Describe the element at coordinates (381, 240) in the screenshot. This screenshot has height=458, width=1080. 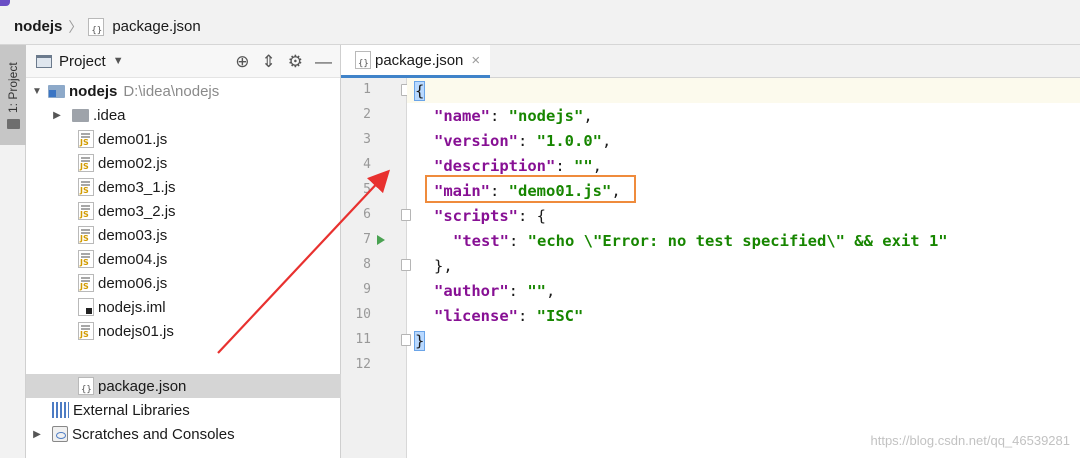
I see `run-script-icon` at that location.